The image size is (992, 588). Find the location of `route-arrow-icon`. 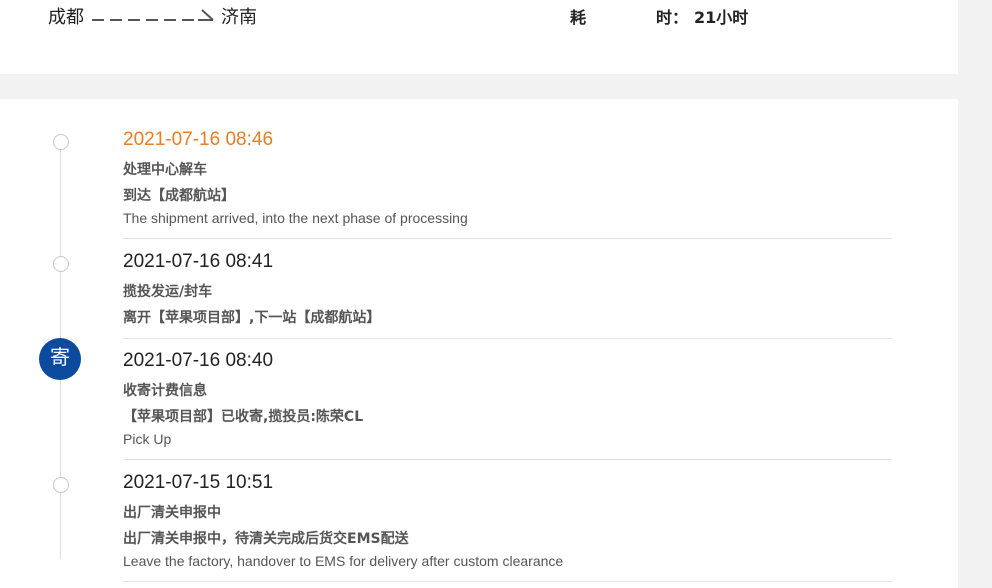

route-arrow-icon is located at coordinates (153, 15).